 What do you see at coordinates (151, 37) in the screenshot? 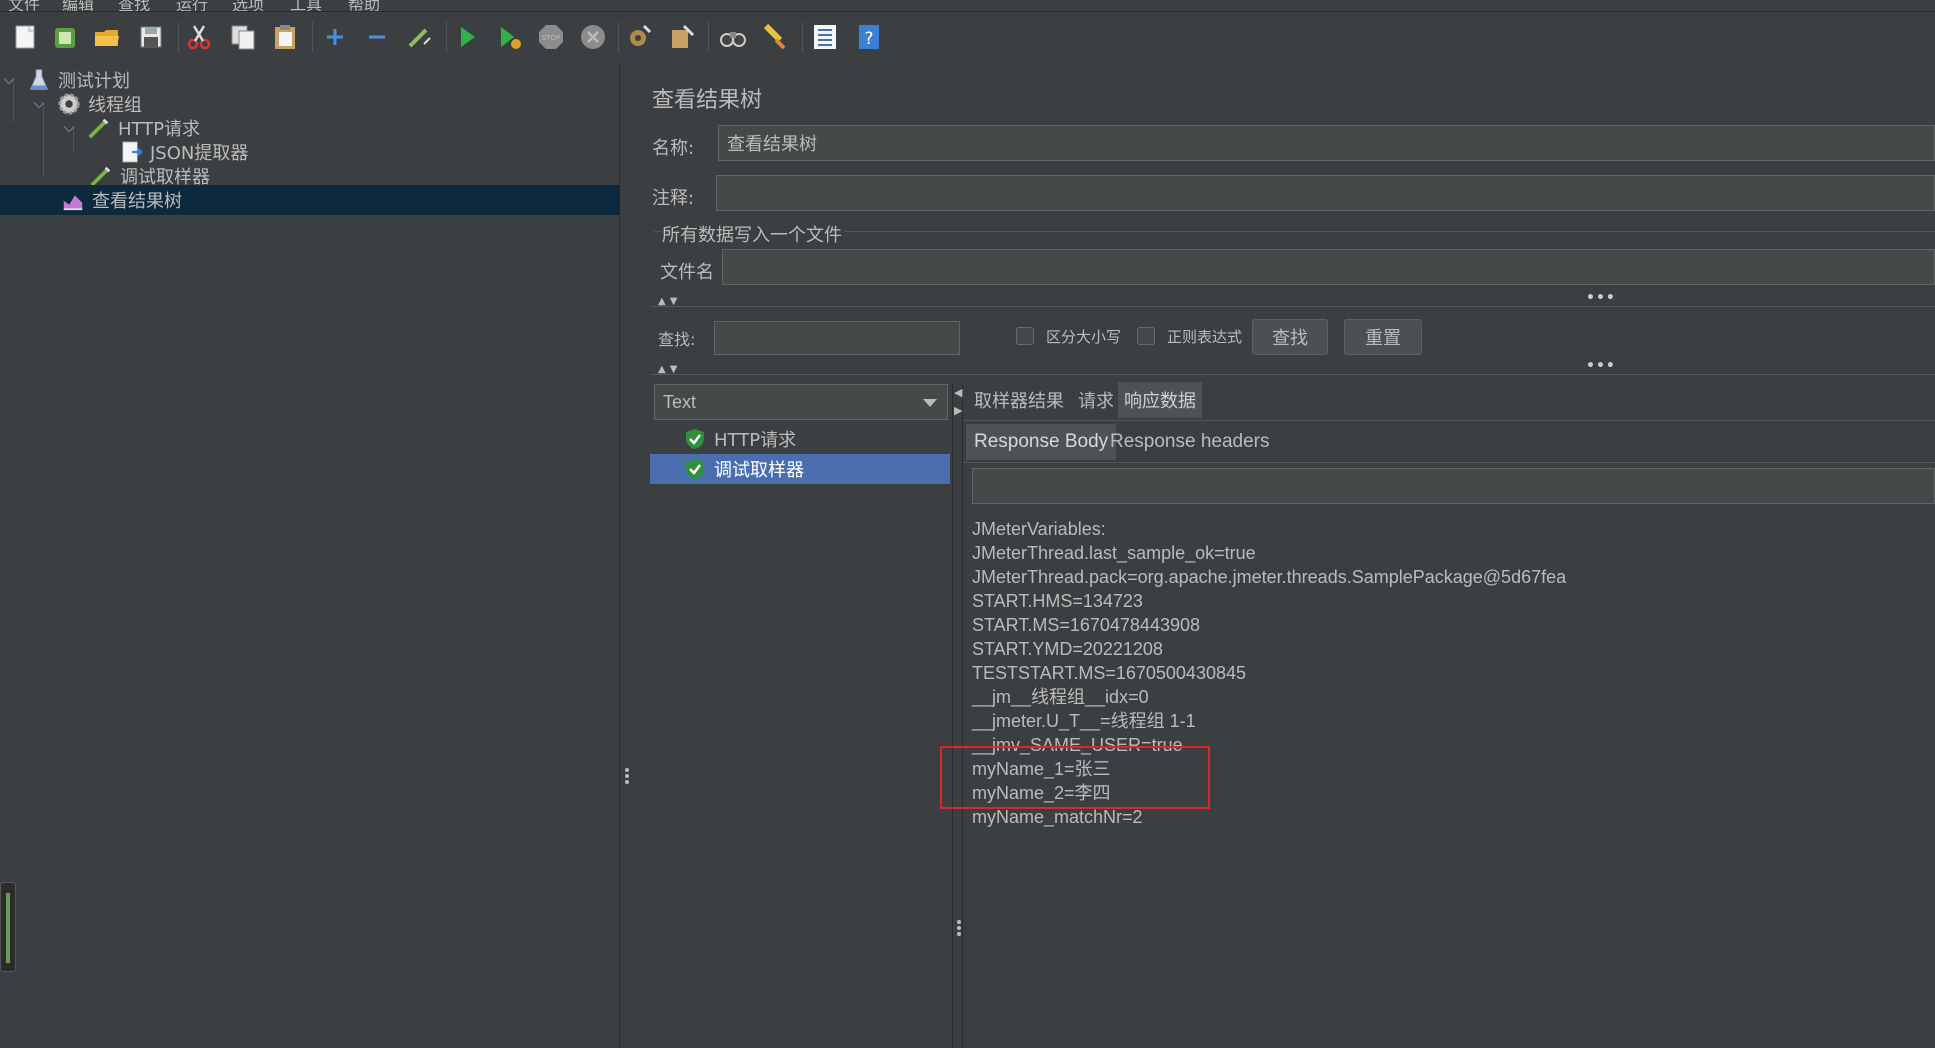
I see `save-icon` at bounding box center [151, 37].